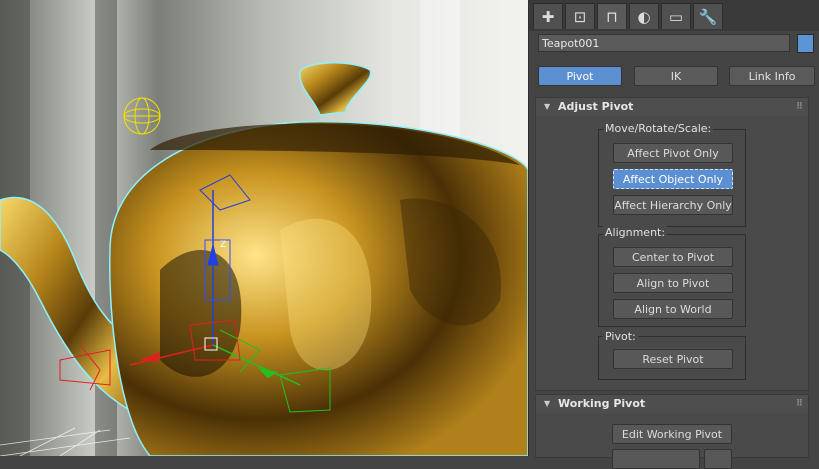 This screenshot has width=819, height=469. What do you see at coordinates (772, 76) in the screenshot?
I see `link-info-button: Link Info` at bounding box center [772, 76].